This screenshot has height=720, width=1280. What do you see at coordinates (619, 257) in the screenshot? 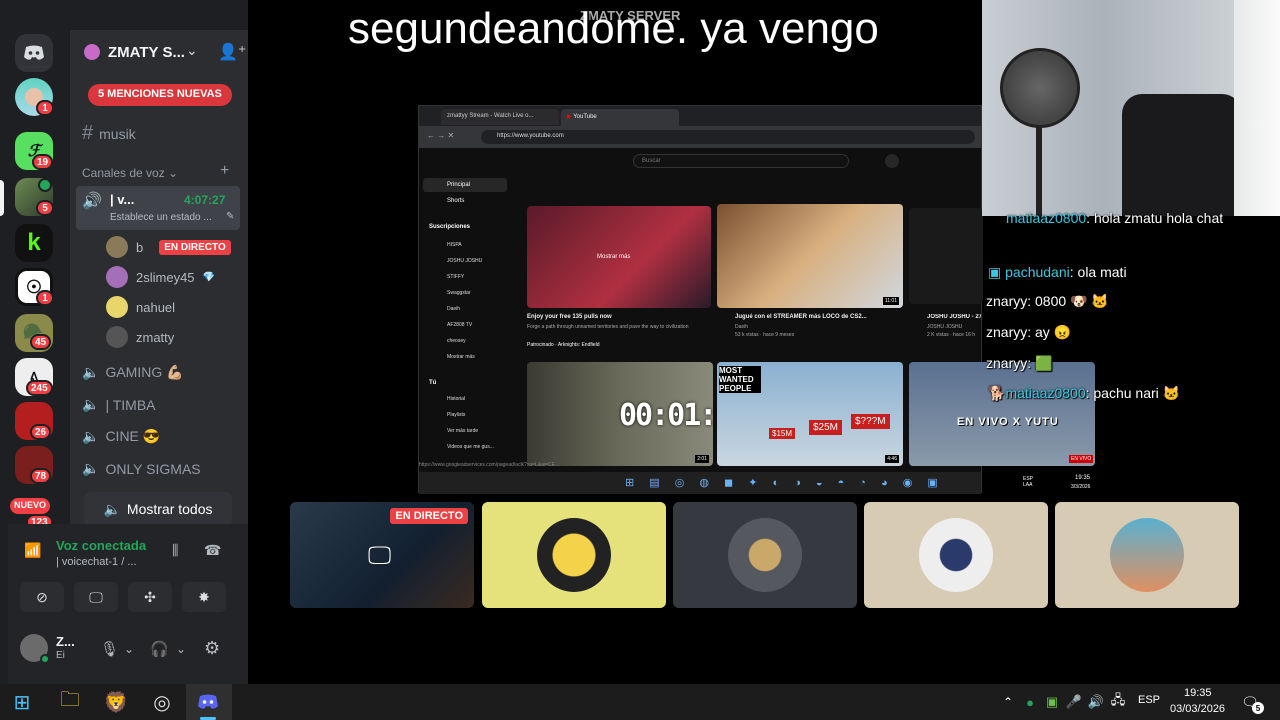
I see `video-thumbnail: Mostrar más` at bounding box center [619, 257].